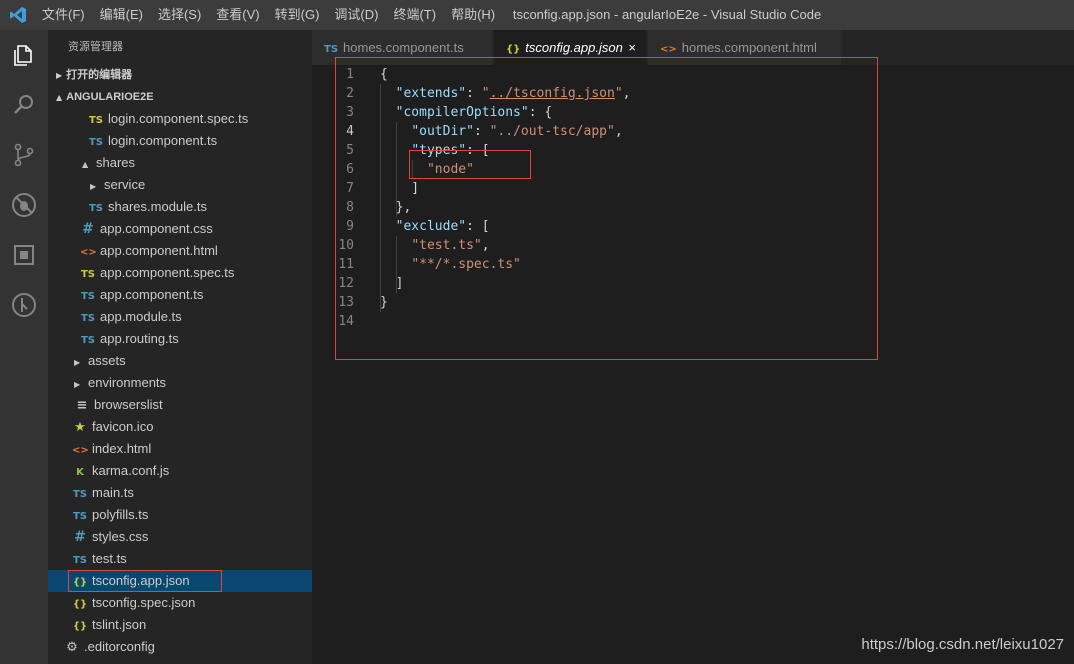 The height and width of the screenshot is (664, 1074). I want to click on debug-icon, so click(24, 205).